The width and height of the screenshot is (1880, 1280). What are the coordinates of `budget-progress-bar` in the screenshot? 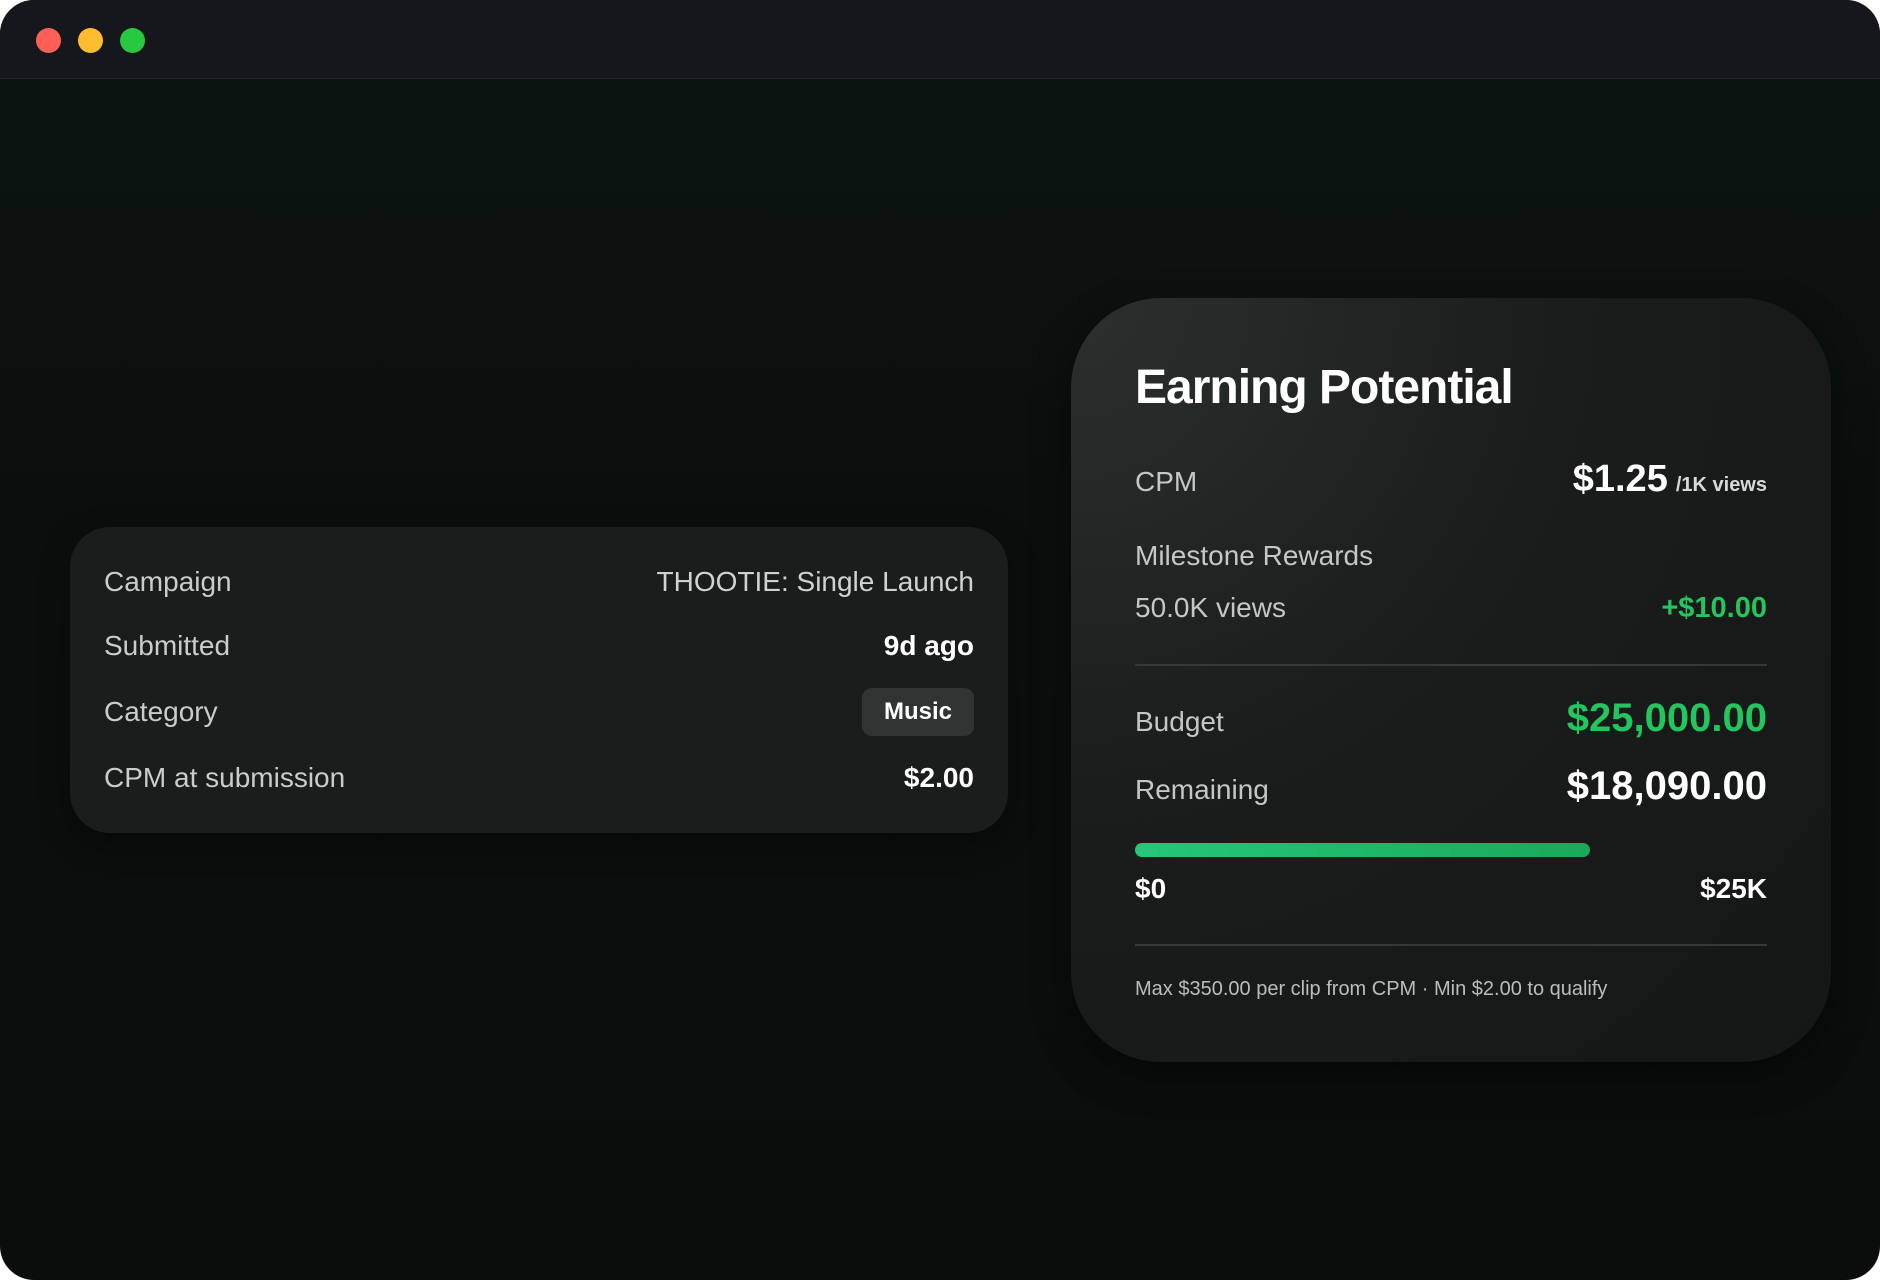 It's located at (1451, 850).